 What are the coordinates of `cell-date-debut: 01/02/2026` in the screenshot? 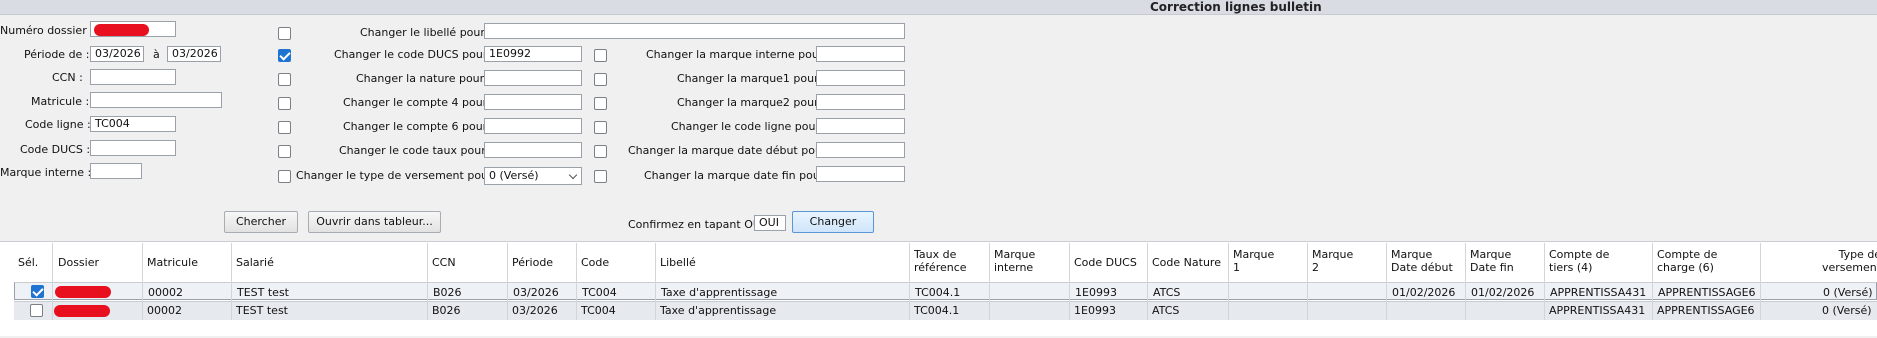 It's located at (1424, 292).